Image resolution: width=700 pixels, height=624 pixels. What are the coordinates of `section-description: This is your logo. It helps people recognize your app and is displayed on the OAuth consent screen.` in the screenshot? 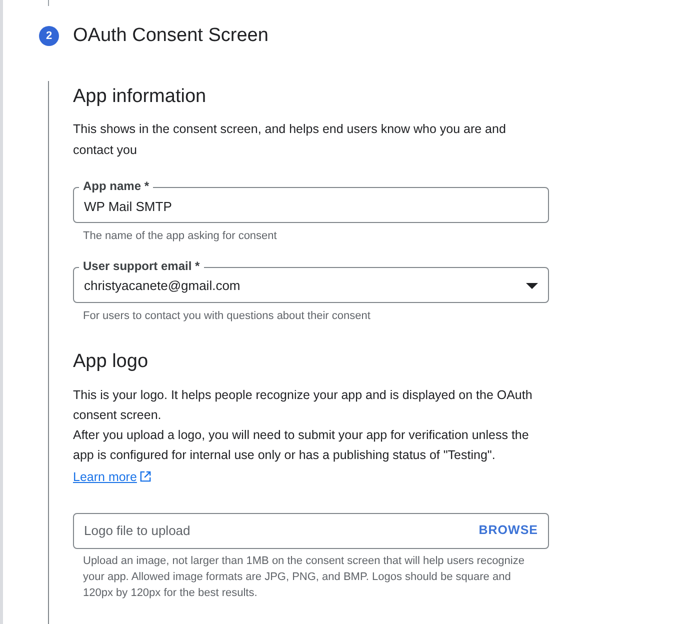 It's located at (303, 405).